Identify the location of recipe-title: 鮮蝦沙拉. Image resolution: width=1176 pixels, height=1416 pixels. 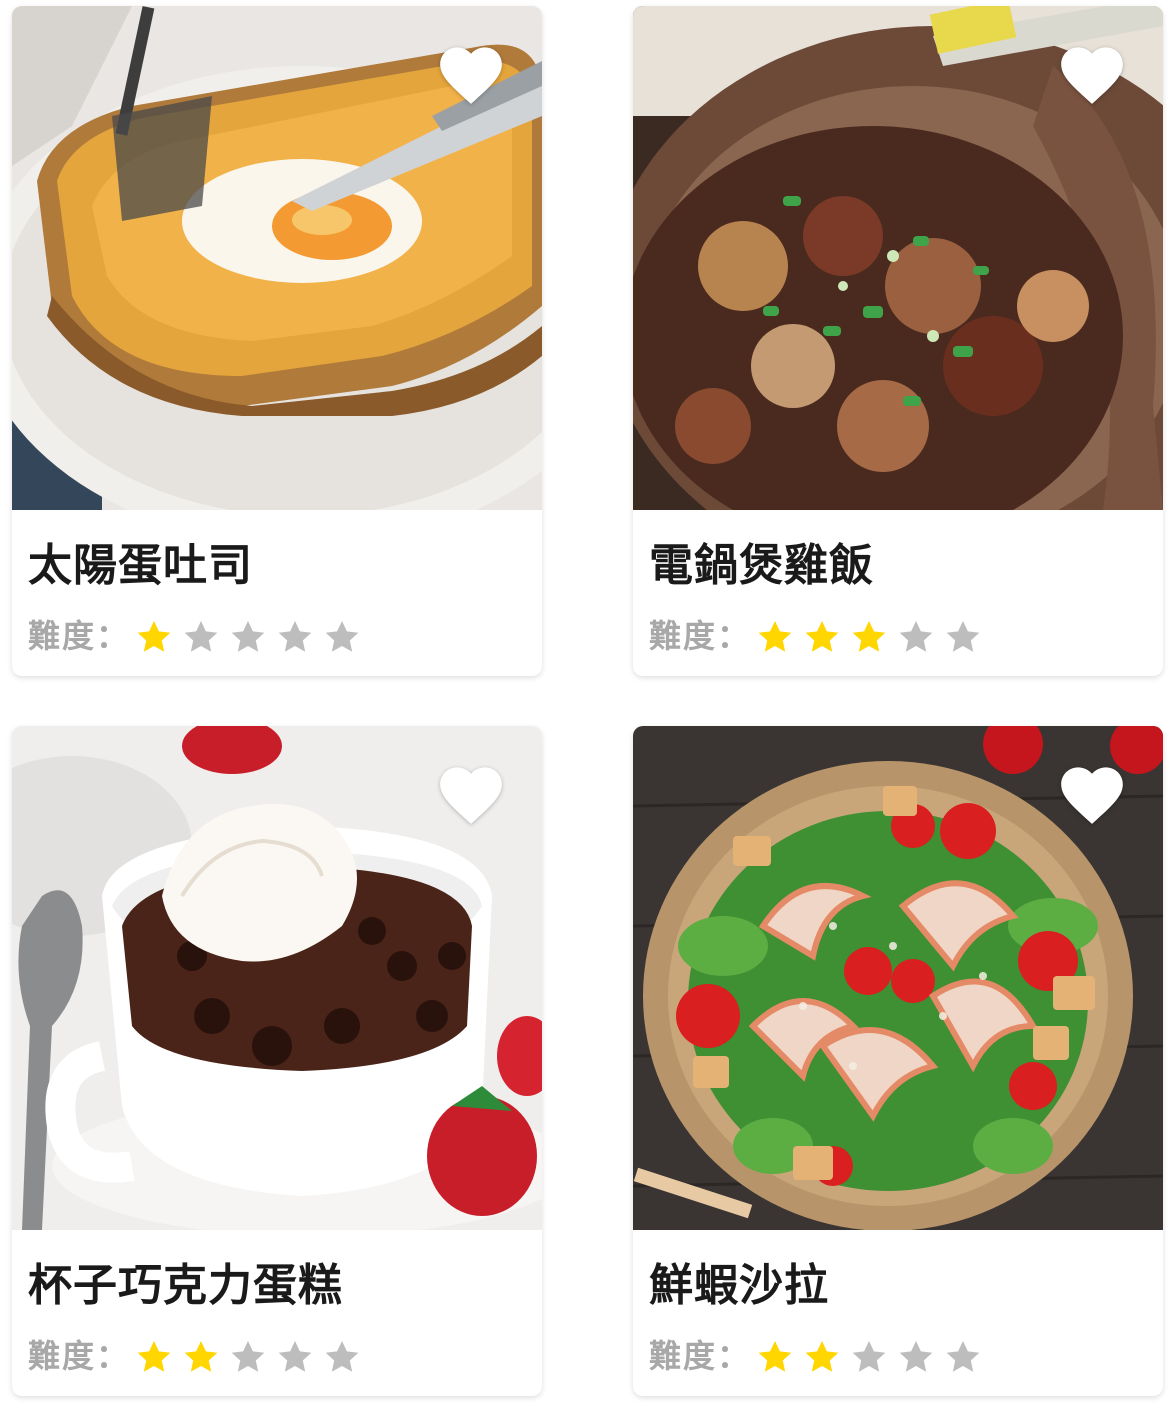
(739, 1285).